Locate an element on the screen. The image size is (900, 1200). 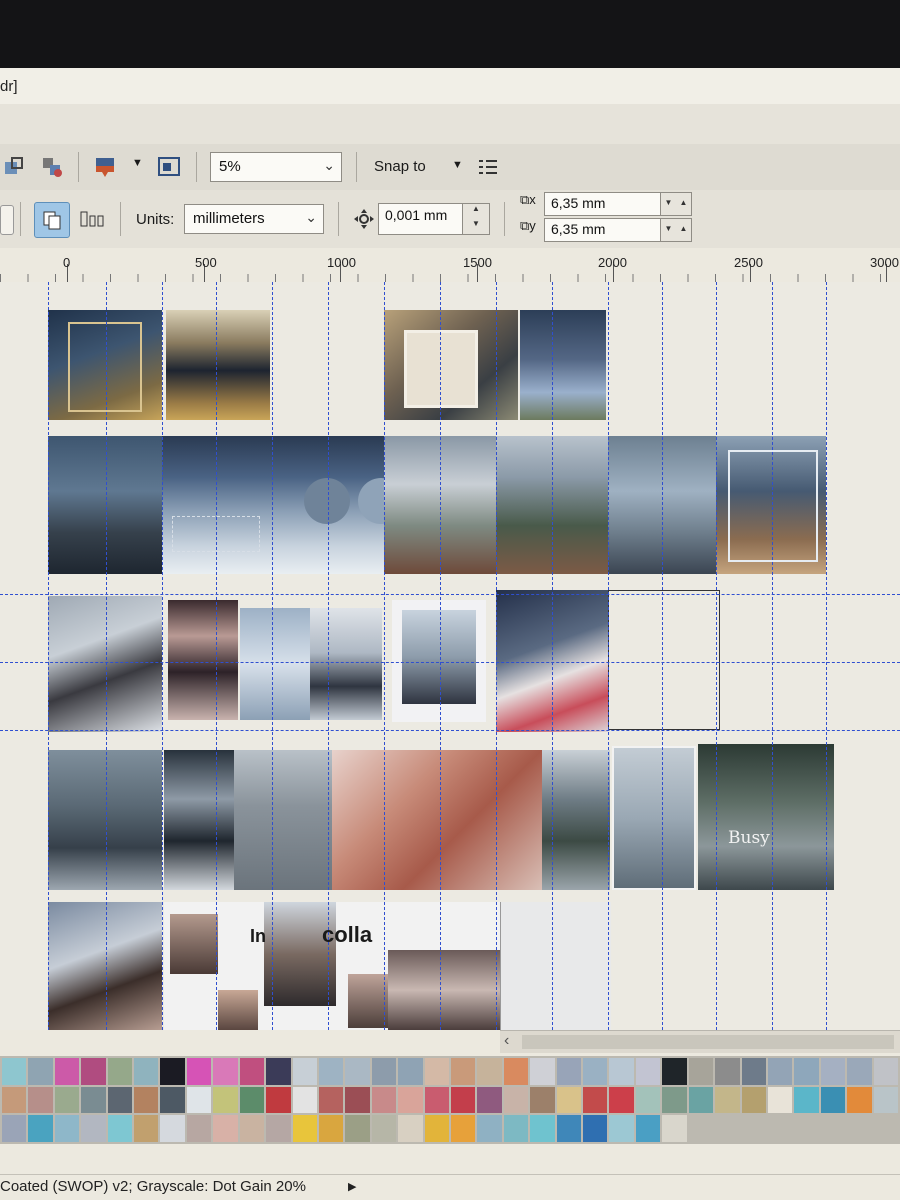
status-arrow-icon: ▶ is located at coordinates (352, 1186).